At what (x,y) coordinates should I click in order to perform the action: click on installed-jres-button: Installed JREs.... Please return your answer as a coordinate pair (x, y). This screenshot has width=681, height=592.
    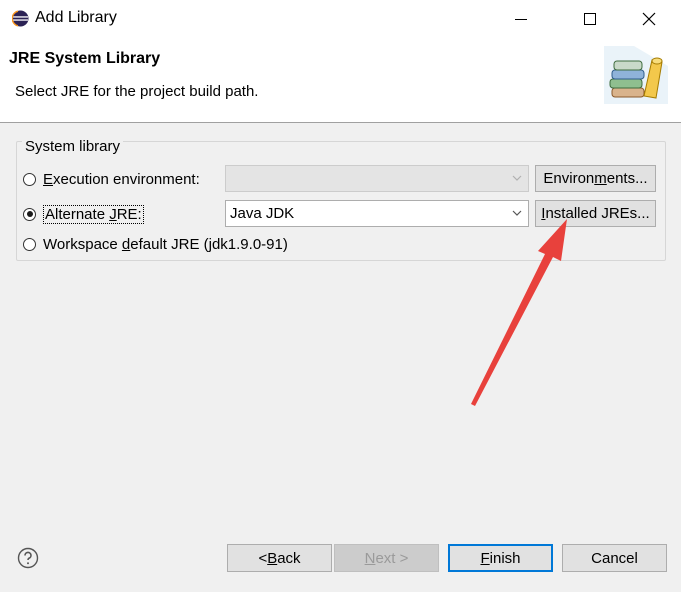
    Looking at the image, I should click on (595, 213).